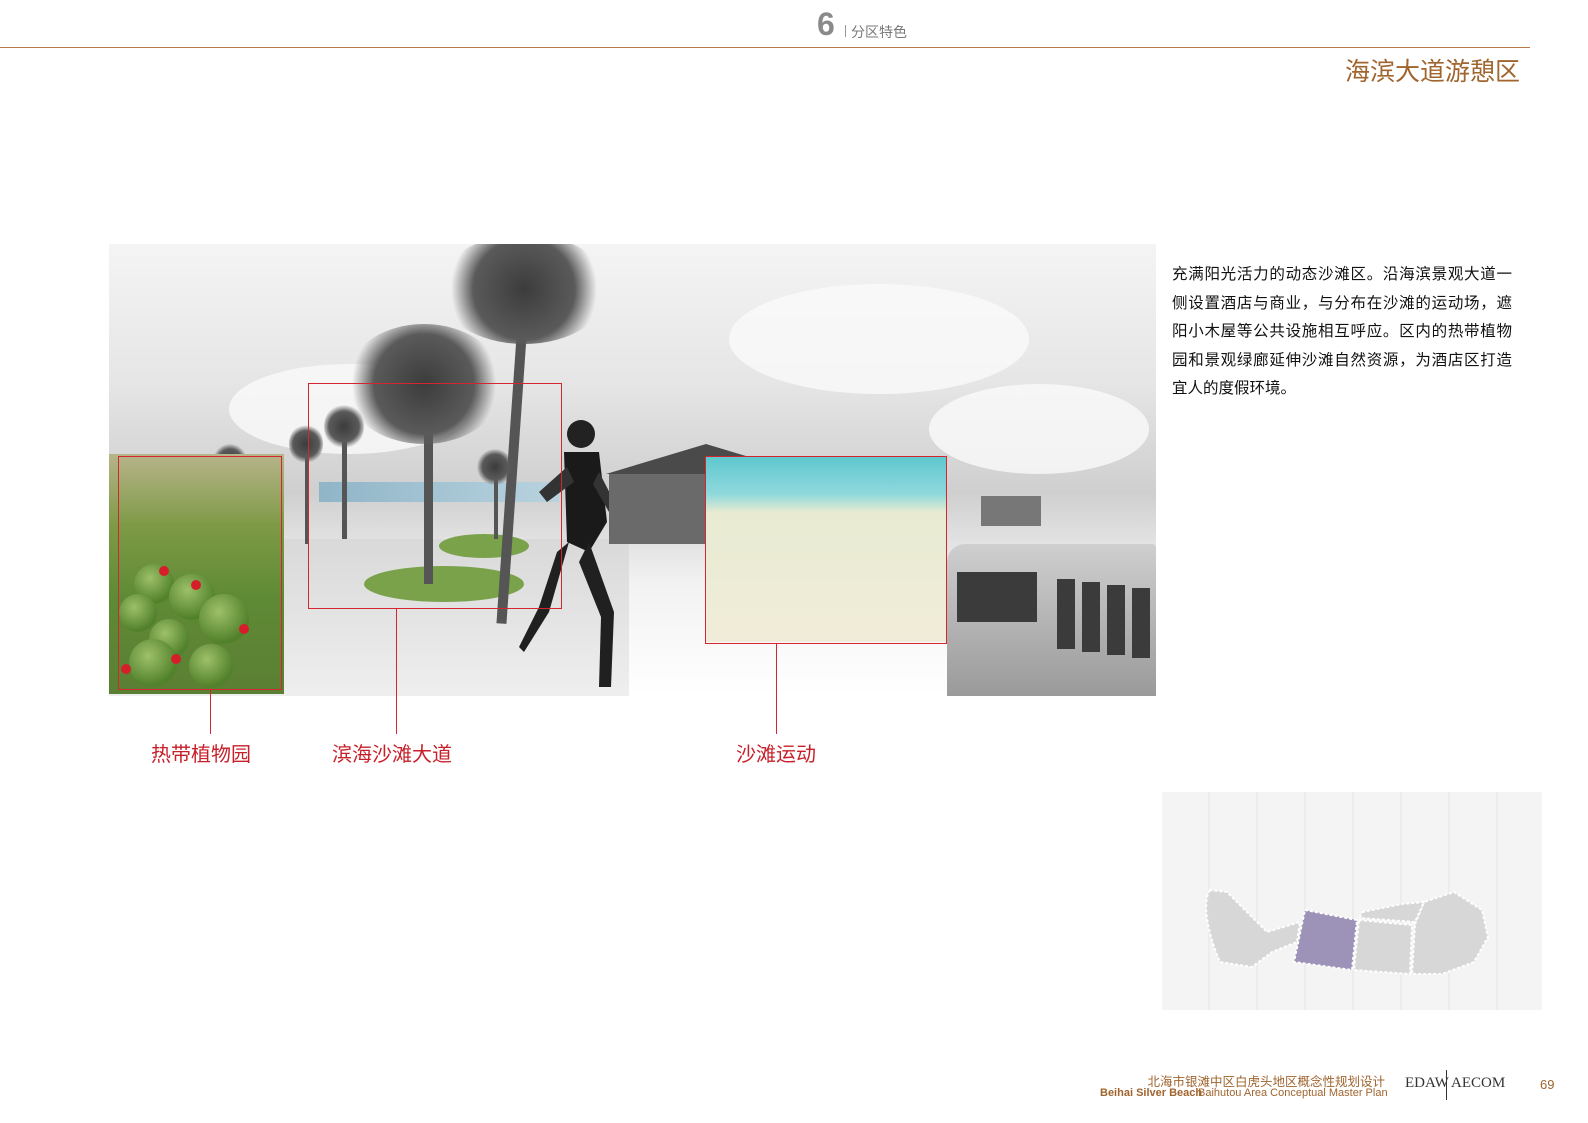 The height and width of the screenshot is (1123, 1588). Describe the element at coordinates (1011, 511) in the screenshot. I see `beach-hut` at that location.